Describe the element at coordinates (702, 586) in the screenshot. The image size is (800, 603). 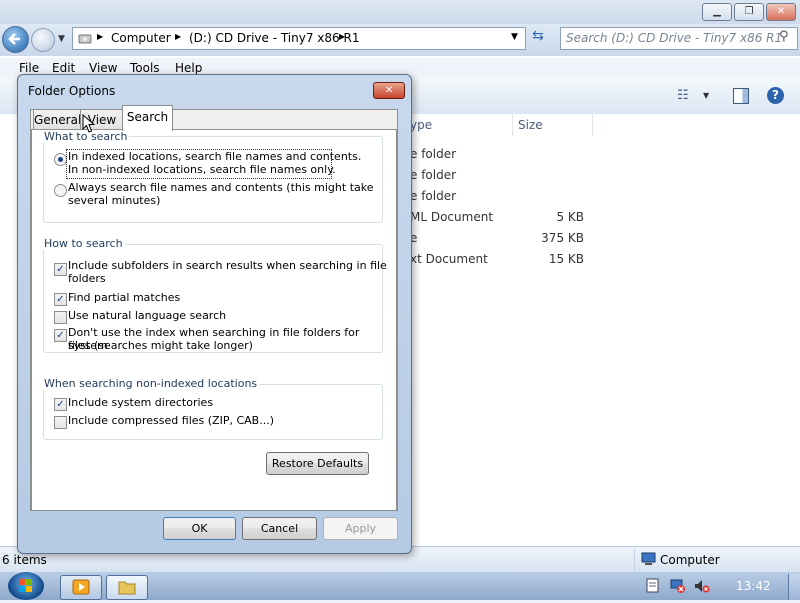
I see `volume-muted-icon` at that location.